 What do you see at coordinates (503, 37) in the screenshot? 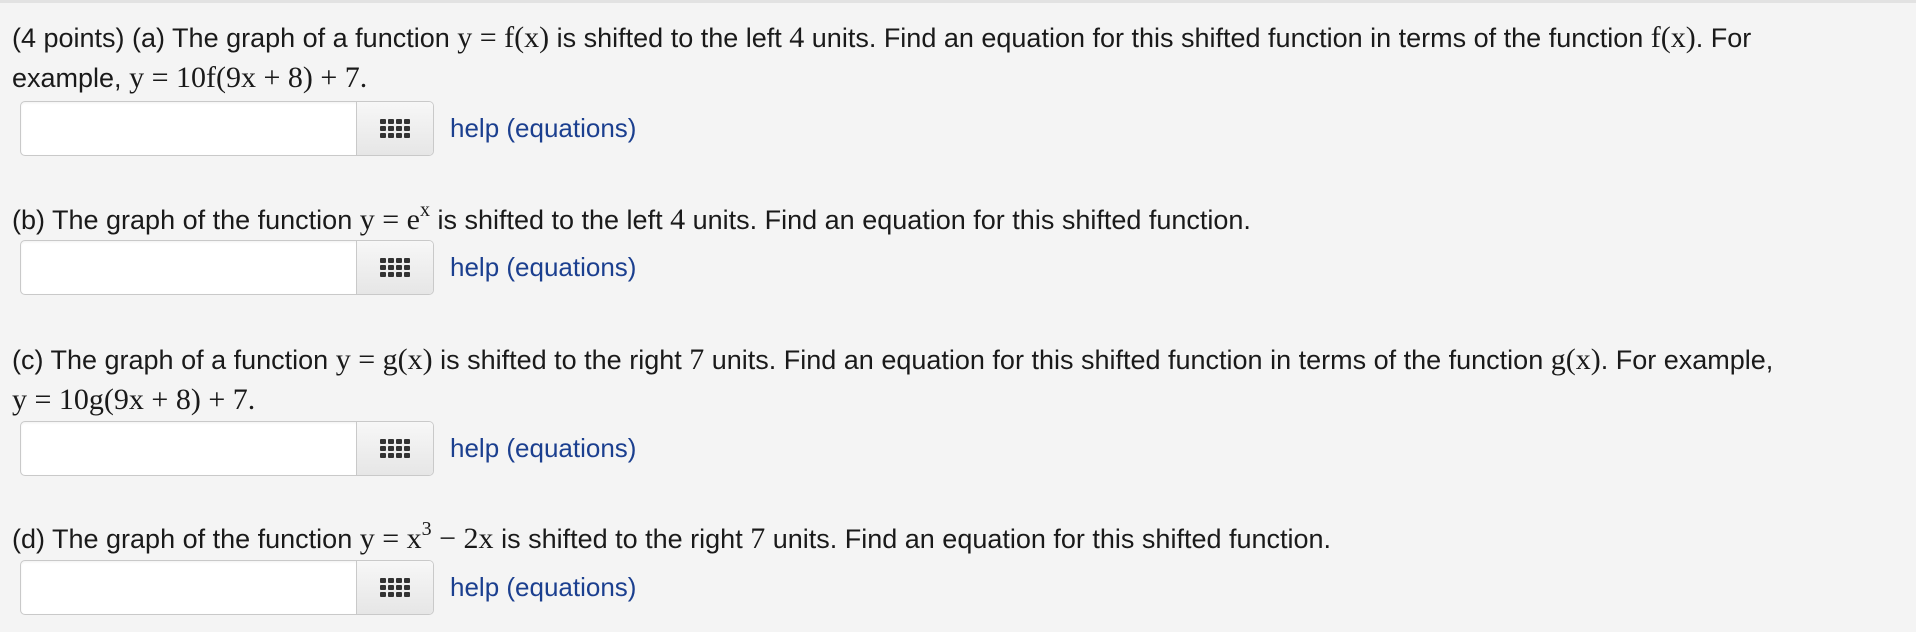
I see `problem-a-function: y = f(x)` at bounding box center [503, 37].